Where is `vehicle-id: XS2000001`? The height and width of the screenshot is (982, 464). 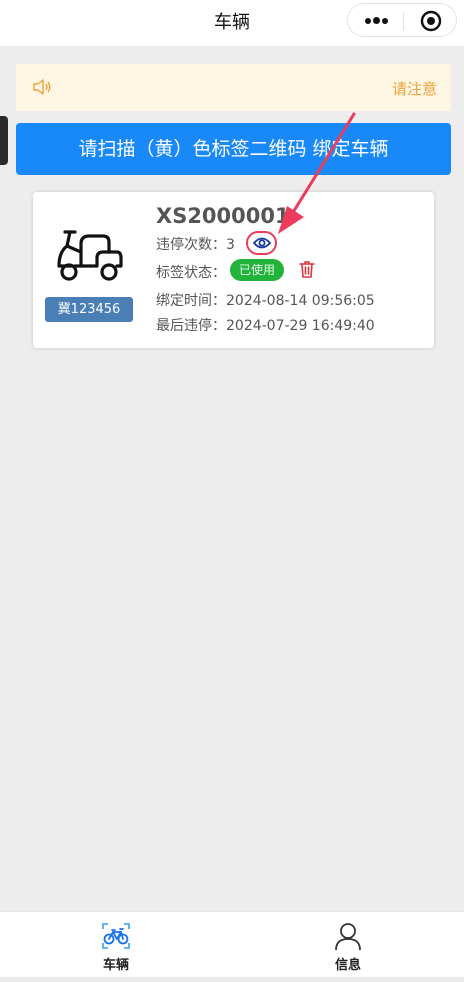 vehicle-id: XS2000001 is located at coordinates (223, 216).